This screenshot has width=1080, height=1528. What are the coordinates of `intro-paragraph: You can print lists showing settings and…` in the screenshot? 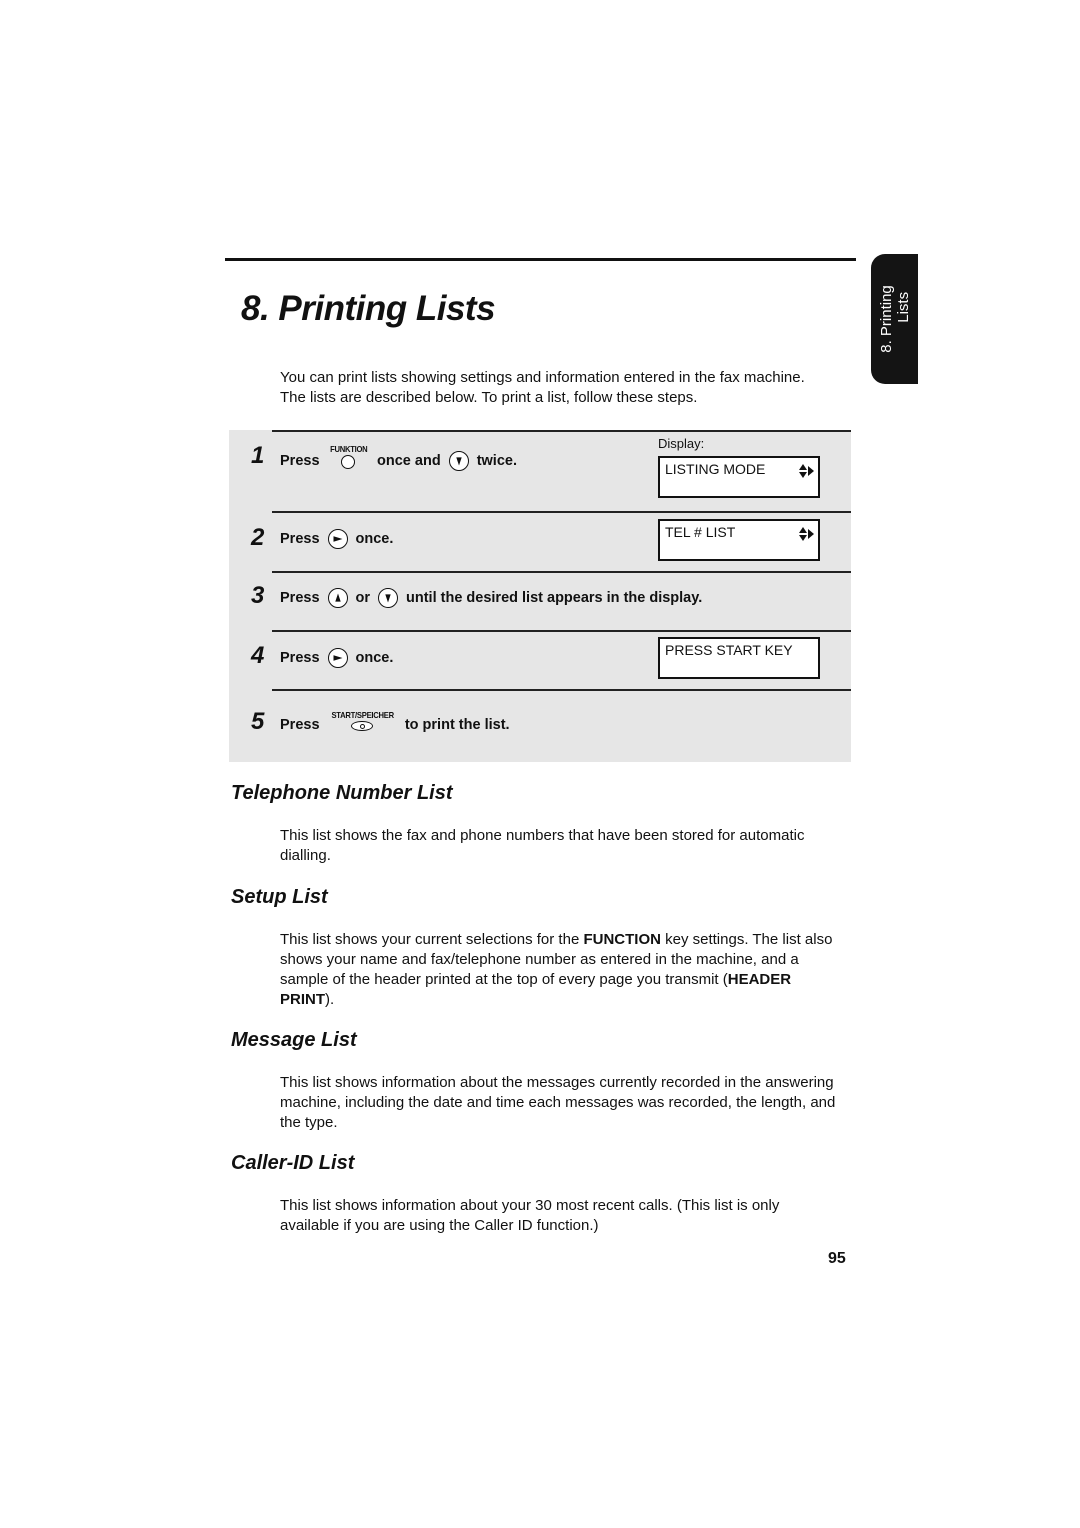 It's located at (542, 387).